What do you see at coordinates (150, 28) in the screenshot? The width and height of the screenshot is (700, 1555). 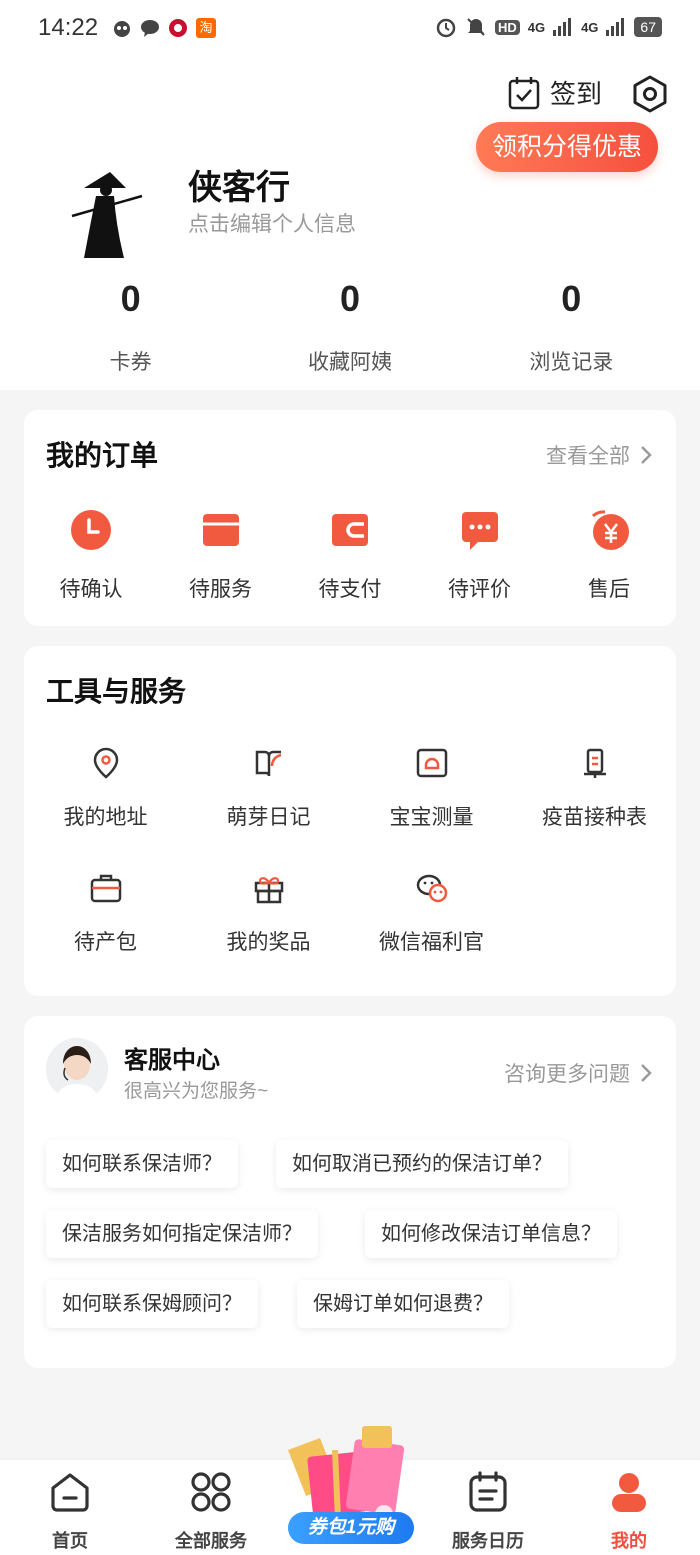 I see `message-icon` at bounding box center [150, 28].